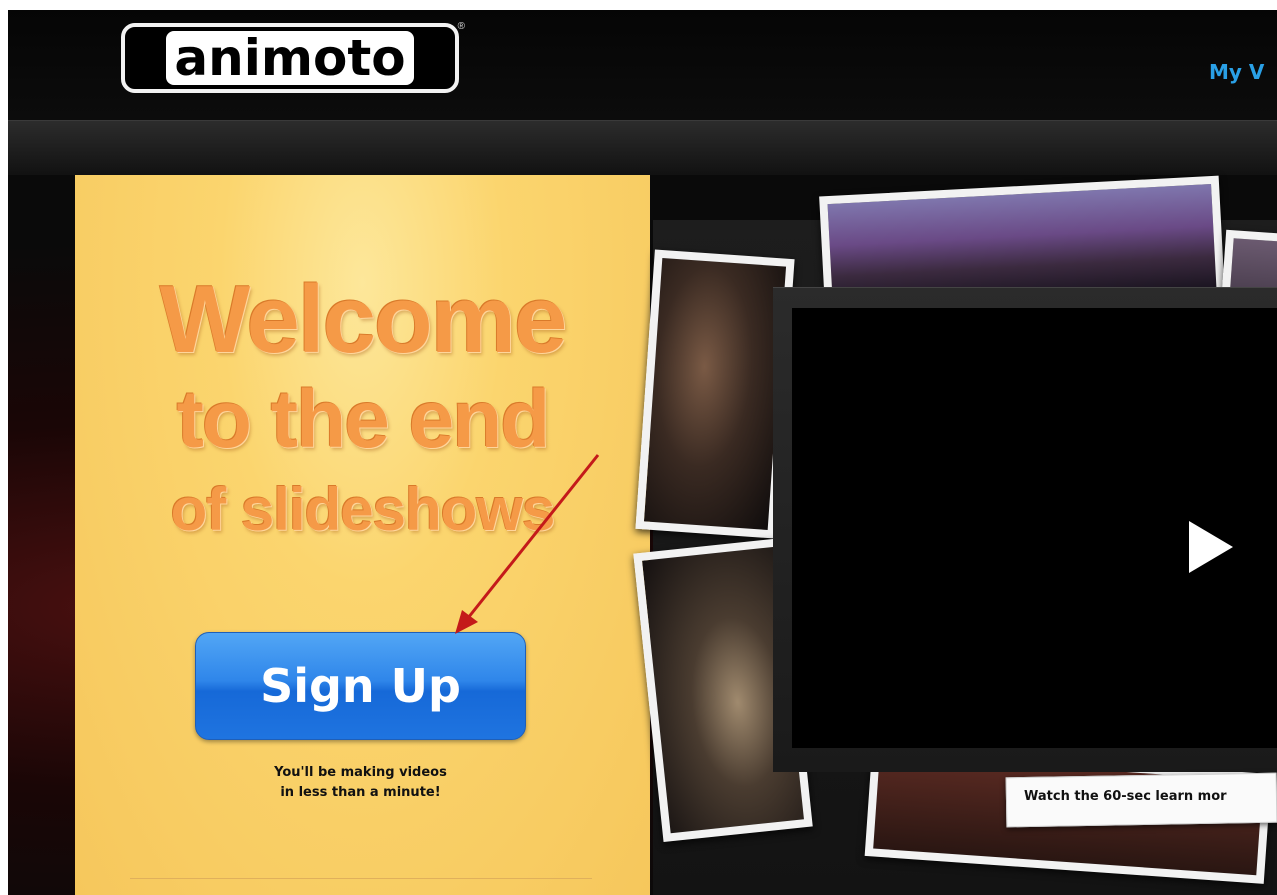 This screenshot has width=1277, height=895. Describe the element at coordinates (461, 26) in the screenshot. I see `registered-mark: ®` at that location.